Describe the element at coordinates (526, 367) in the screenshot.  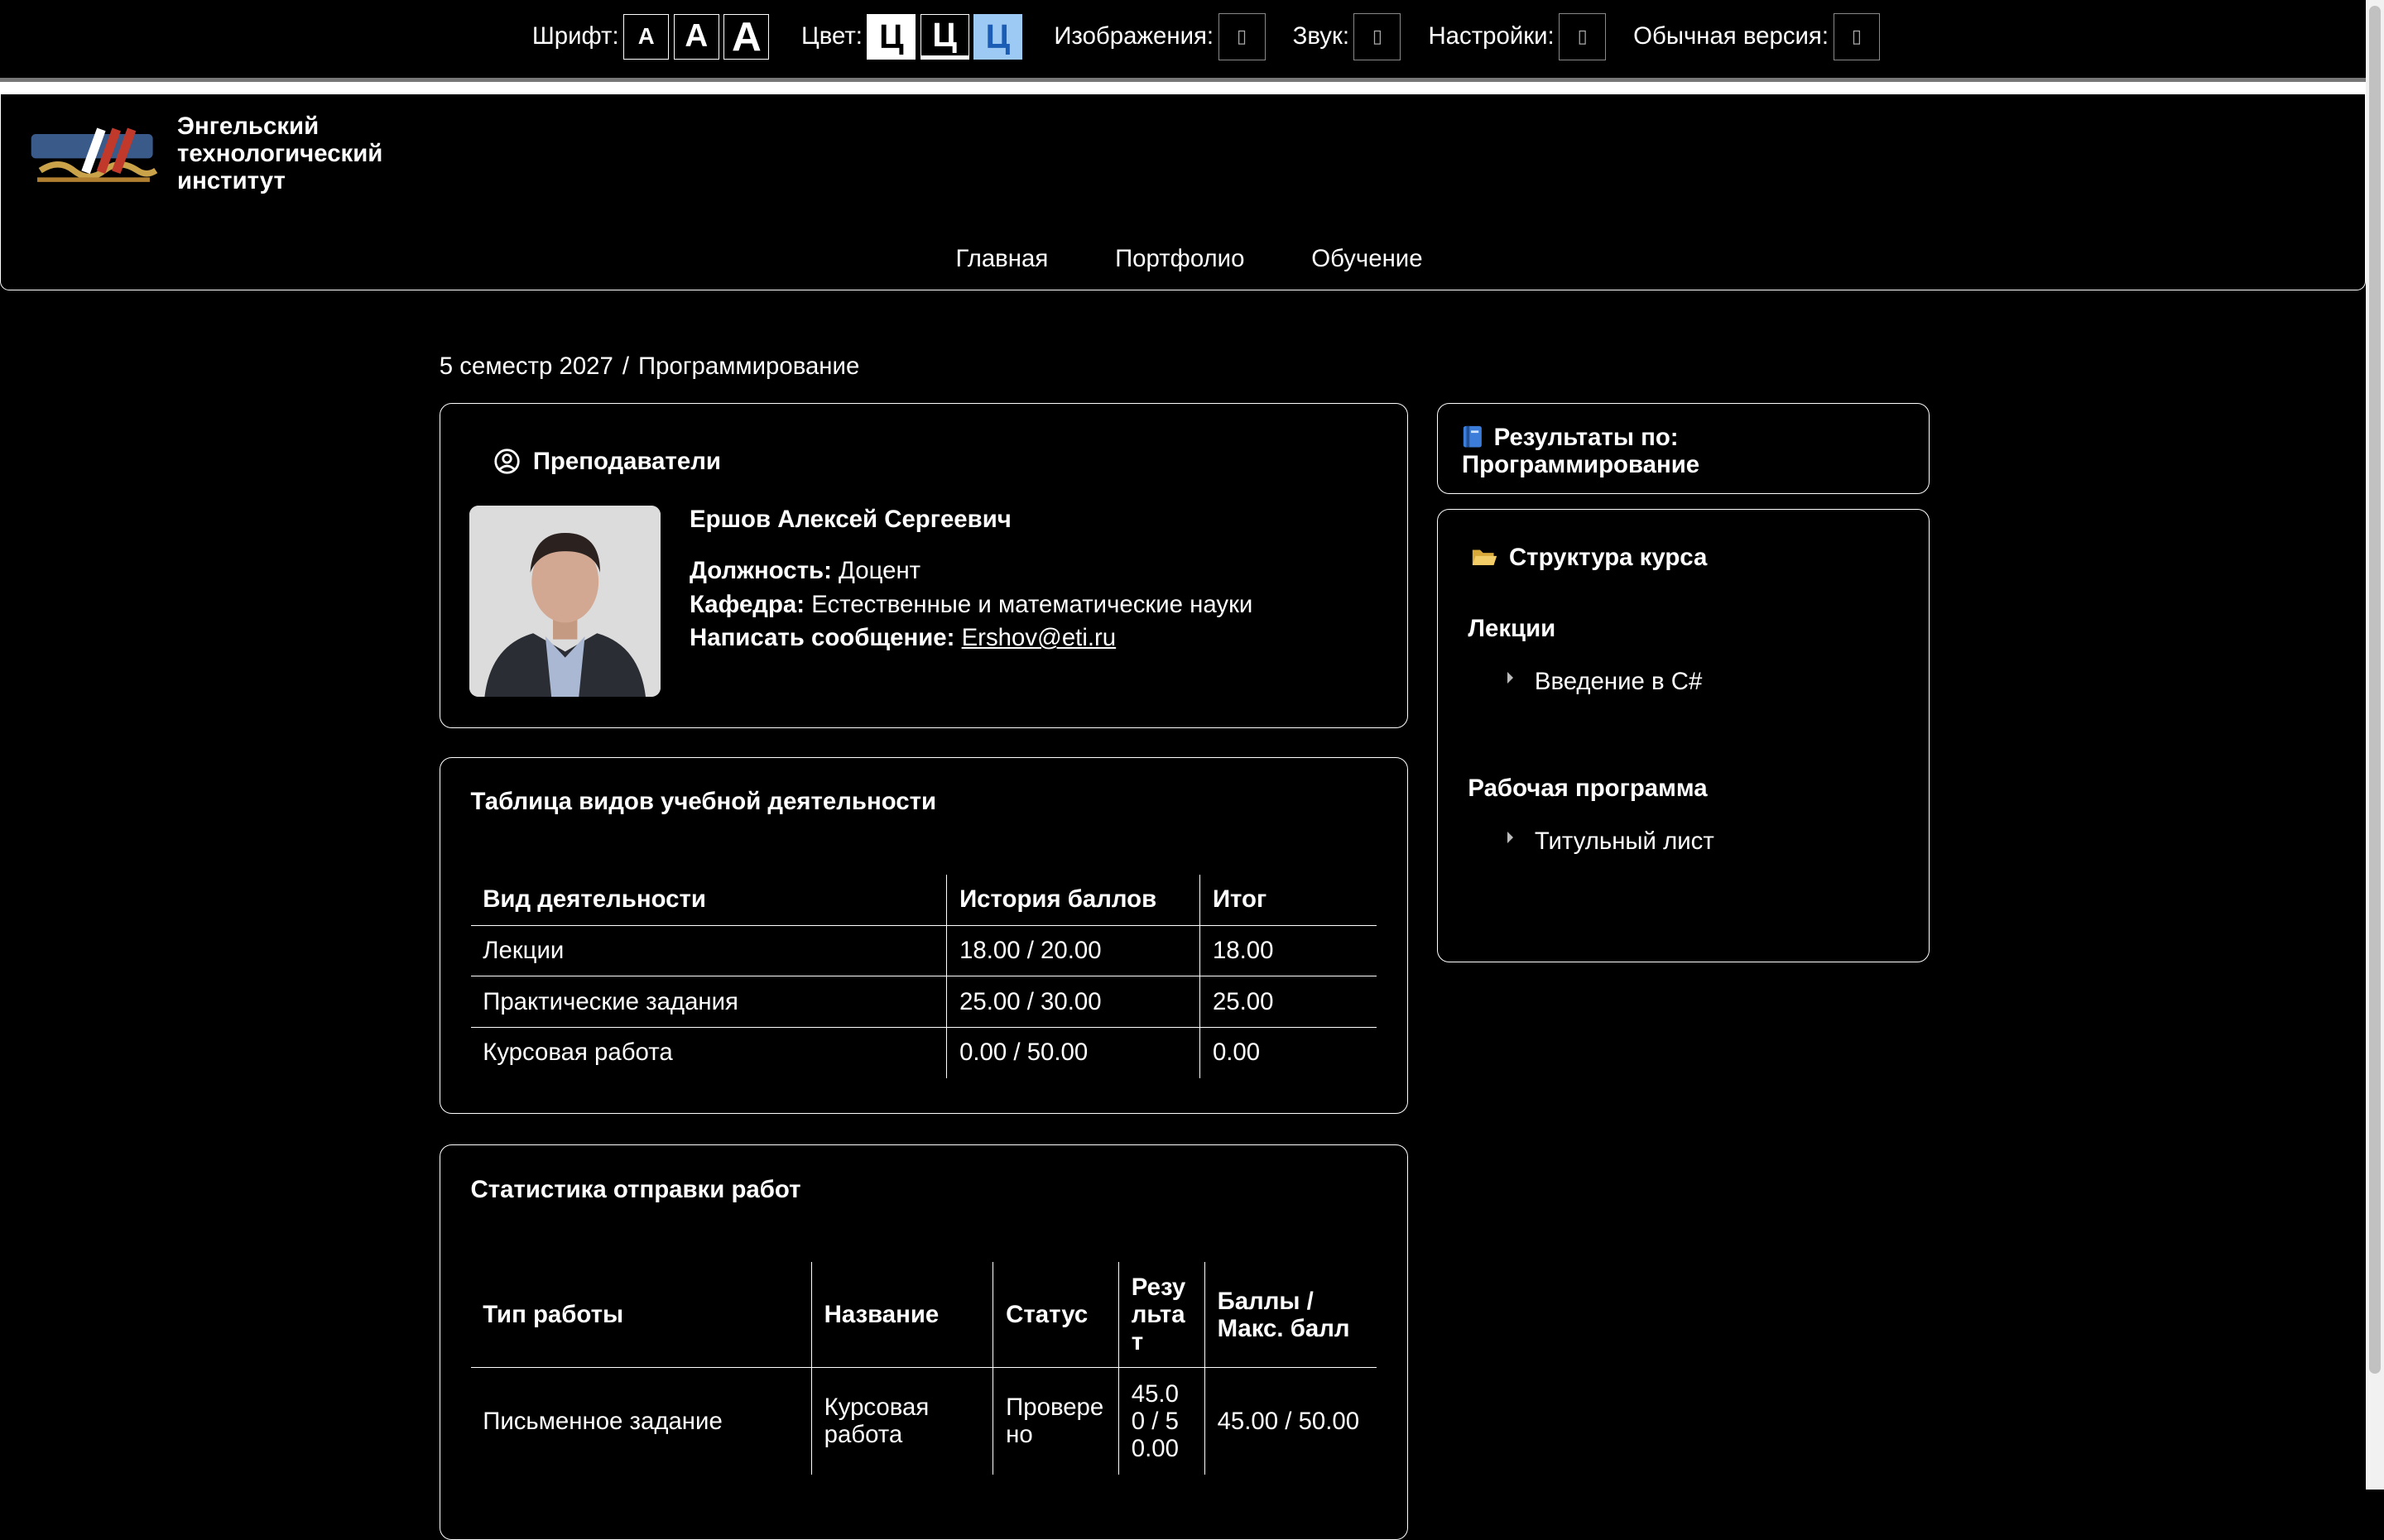
I see `breadcrumb-semester: 5 семестр 2027` at that location.